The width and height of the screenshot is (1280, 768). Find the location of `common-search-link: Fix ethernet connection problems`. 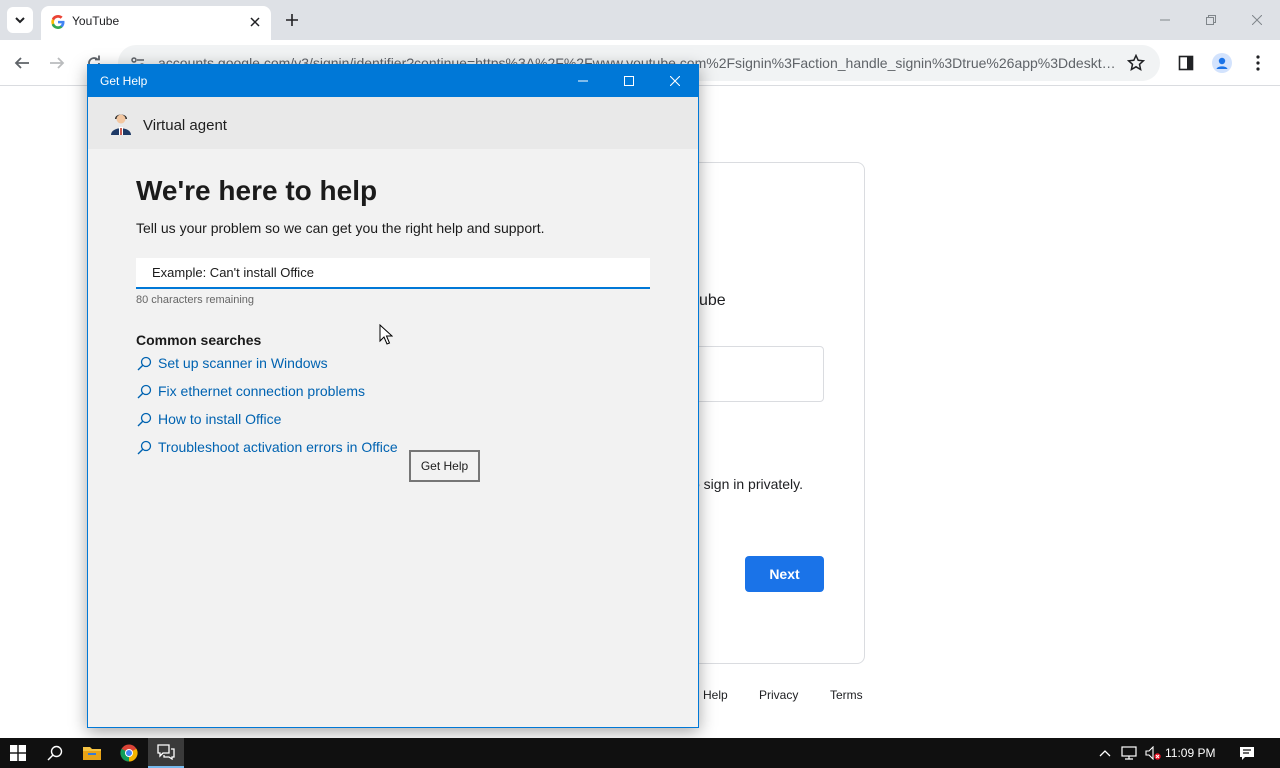

common-search-link: Fix ethernet connection problems is located at coordinates (250, 391).